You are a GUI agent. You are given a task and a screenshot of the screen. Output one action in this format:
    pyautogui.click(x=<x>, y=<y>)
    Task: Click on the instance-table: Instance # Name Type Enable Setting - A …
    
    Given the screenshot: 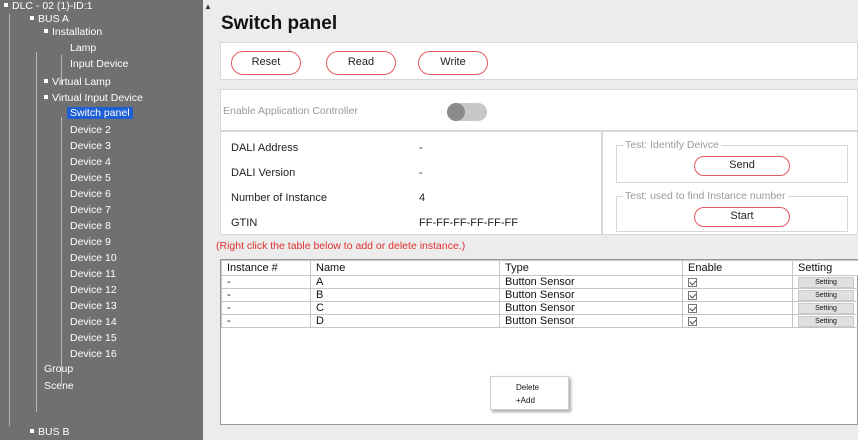 What is the action you would take?
    pyautogui.click(x=539, y=294)
    